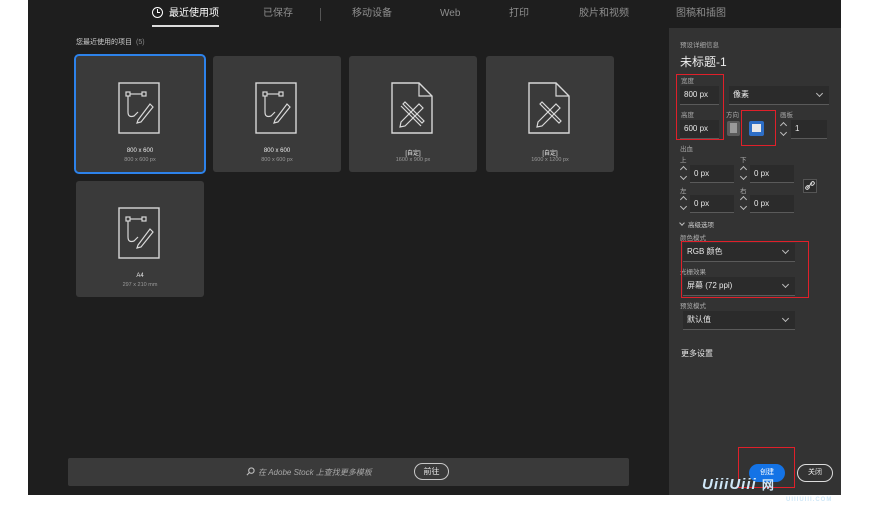  I want to click on tab-label: 已保存, so click(278, 13).